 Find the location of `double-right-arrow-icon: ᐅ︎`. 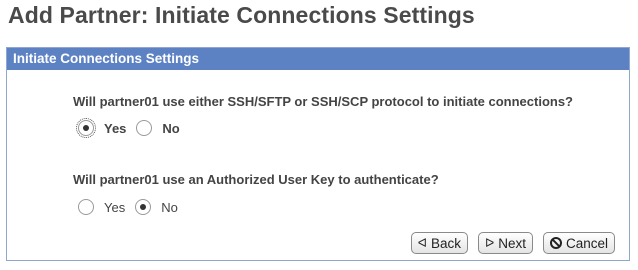

double-right-arrow-icon: ᐅ︎ is located at coordinates (489, 243).